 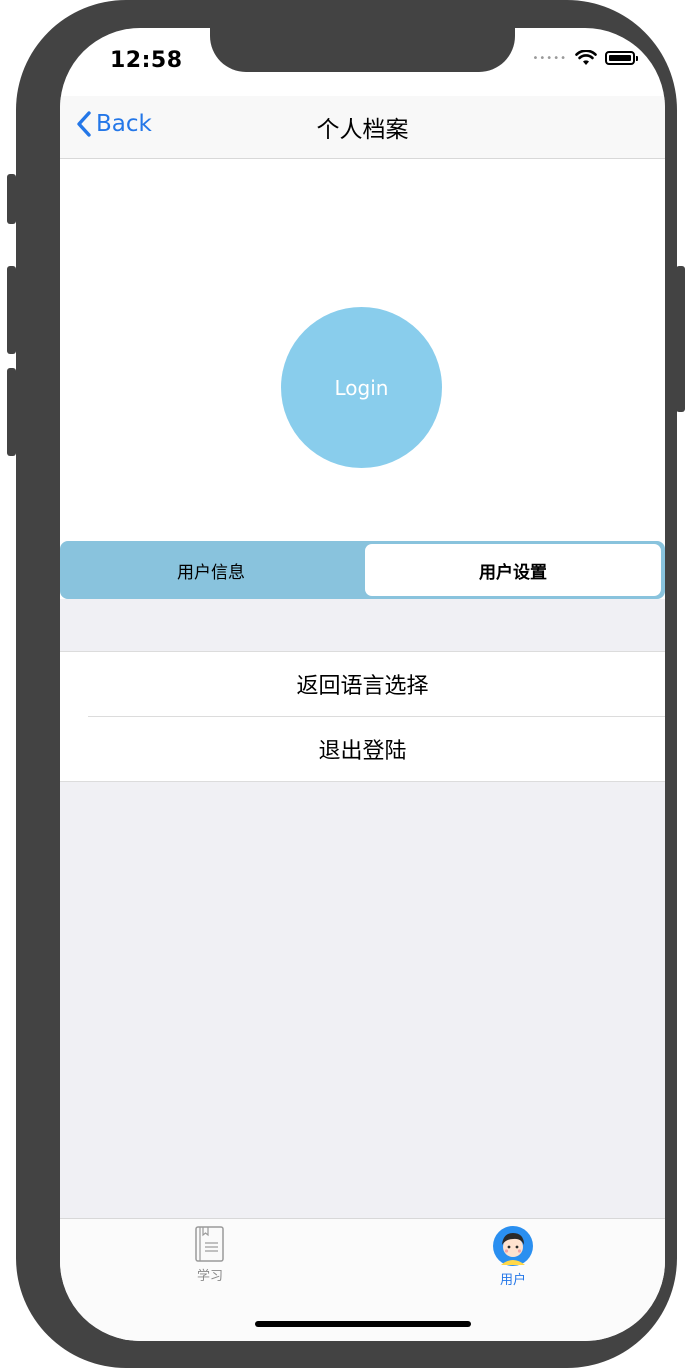 I want to click on battery-icon, so click(x=621, y=58).